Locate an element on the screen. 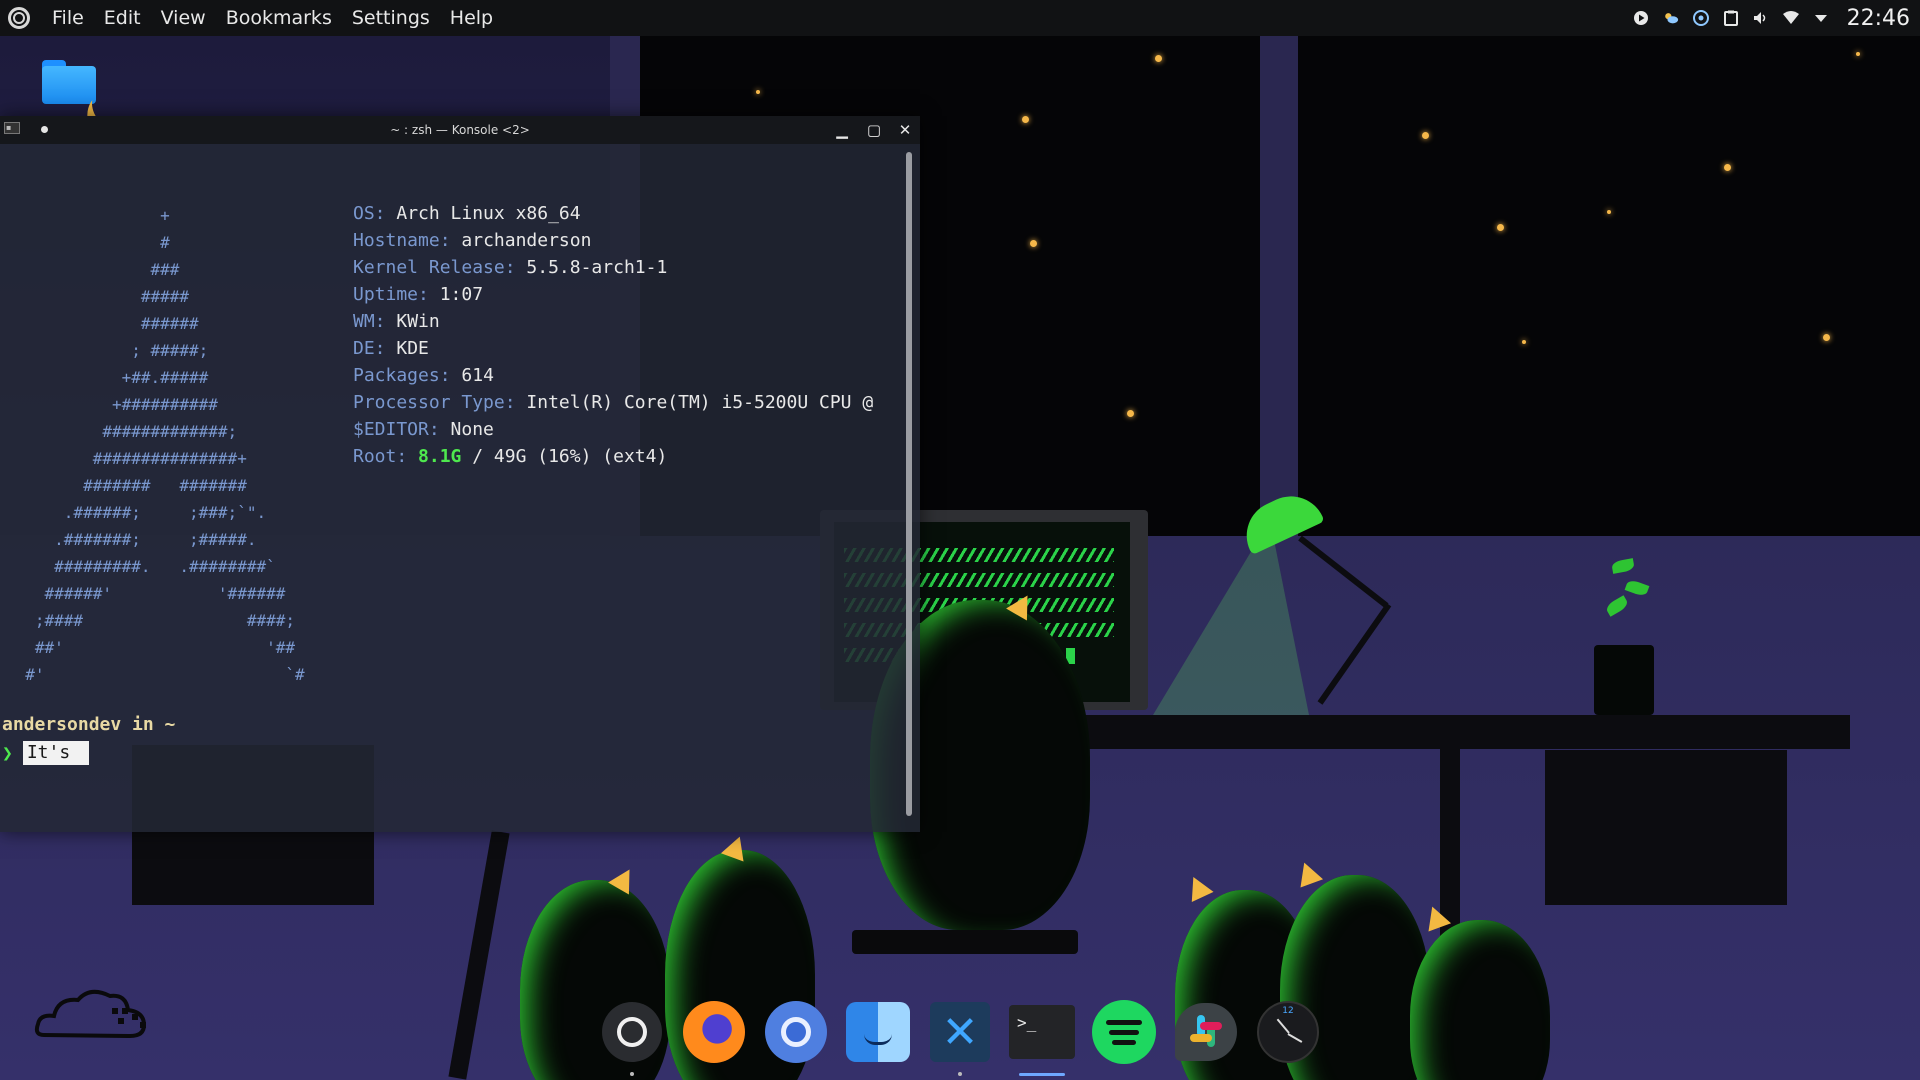 The width and height of the screenshot is (1920, 1080). menu-view: View is located at coordinates (183, 18).